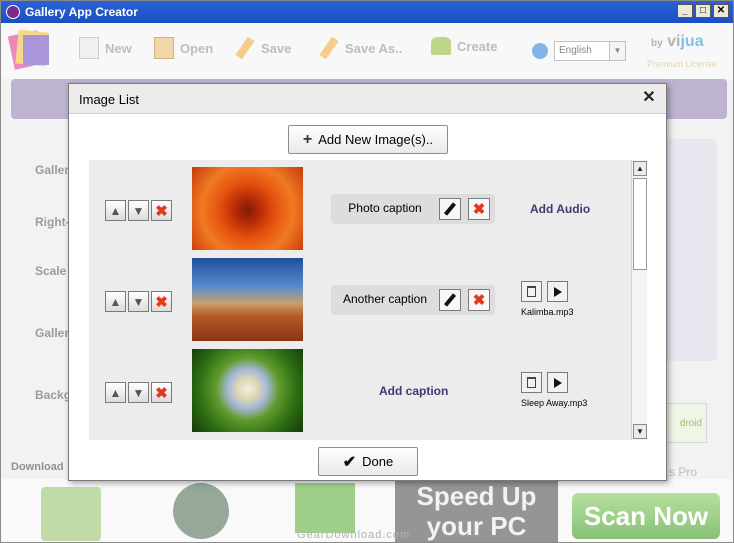 The height and width of the screenshot is (543, 734). Describe the element at coordinates (247, 299) in the screenshot. I see `image-thumbnail-desert` at that location.